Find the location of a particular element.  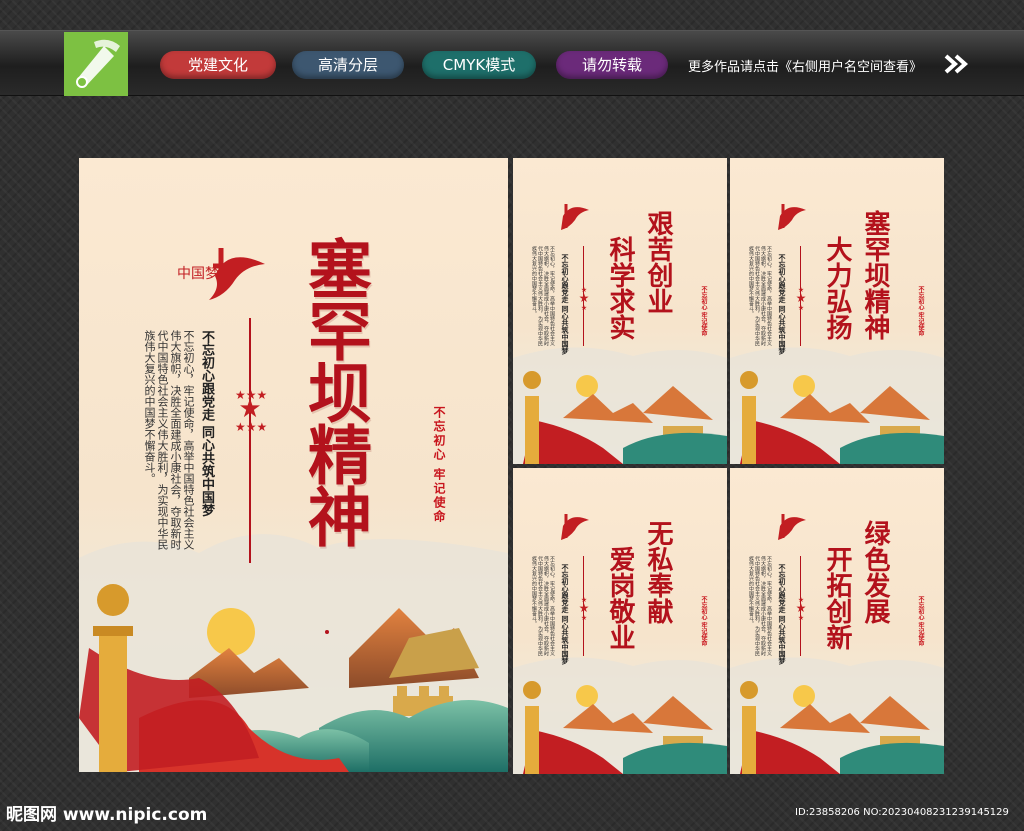

divider-line is located at coordinates (250, 440).